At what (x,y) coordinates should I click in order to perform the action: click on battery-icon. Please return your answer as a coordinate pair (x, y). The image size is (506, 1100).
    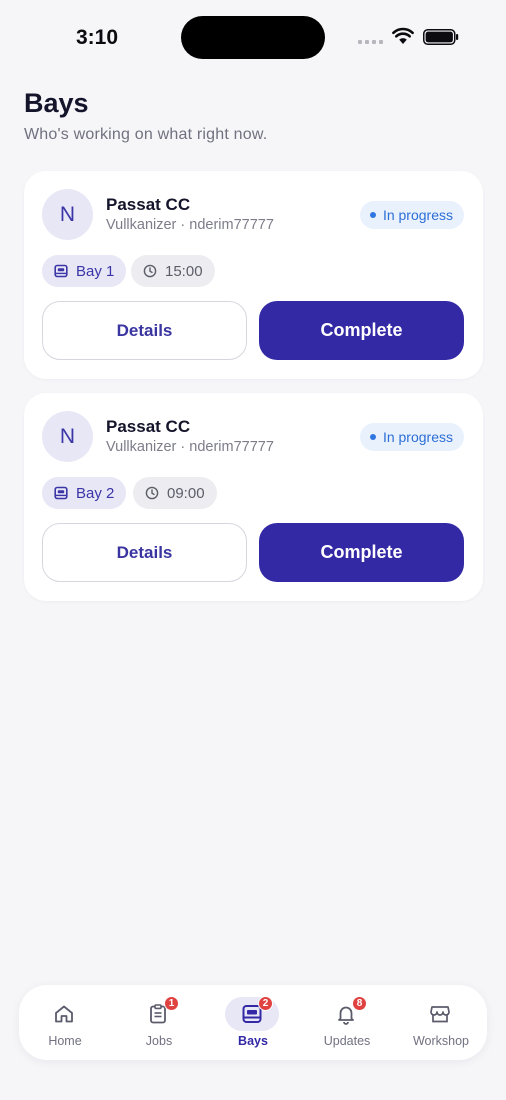
    Looking at the image, I should click on (441, 37).